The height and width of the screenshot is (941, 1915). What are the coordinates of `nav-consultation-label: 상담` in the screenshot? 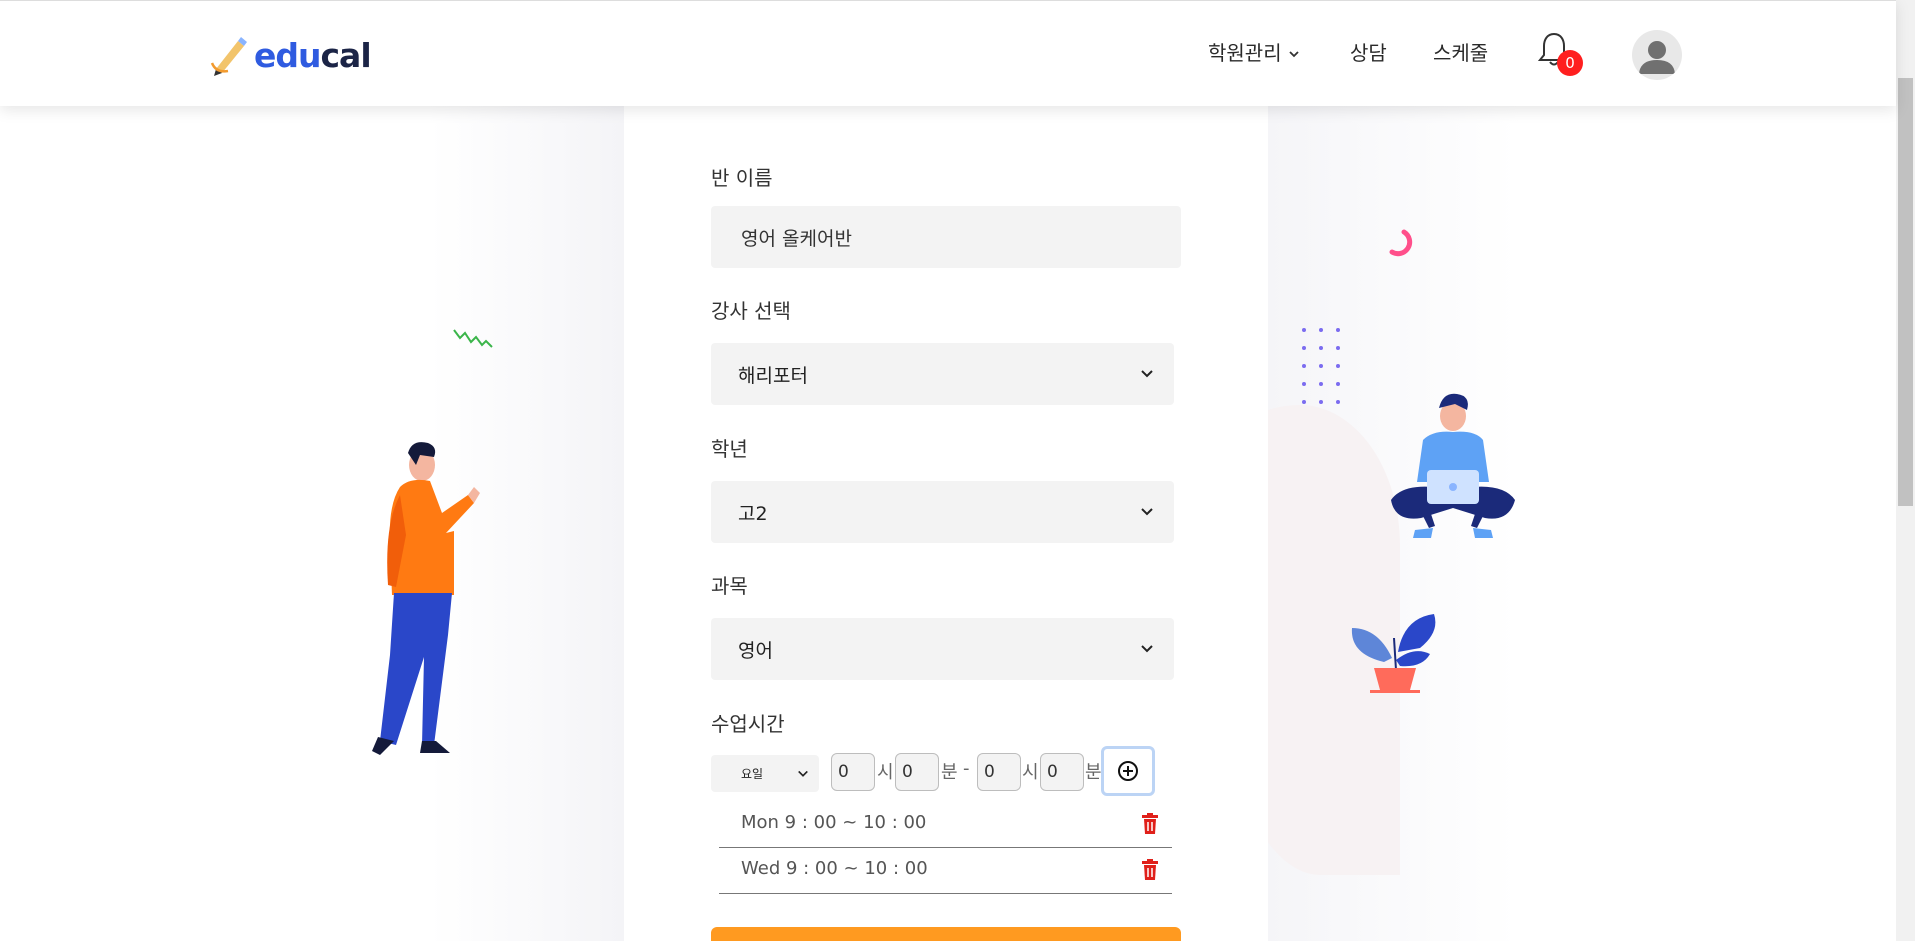 It's located at (1368, 53).